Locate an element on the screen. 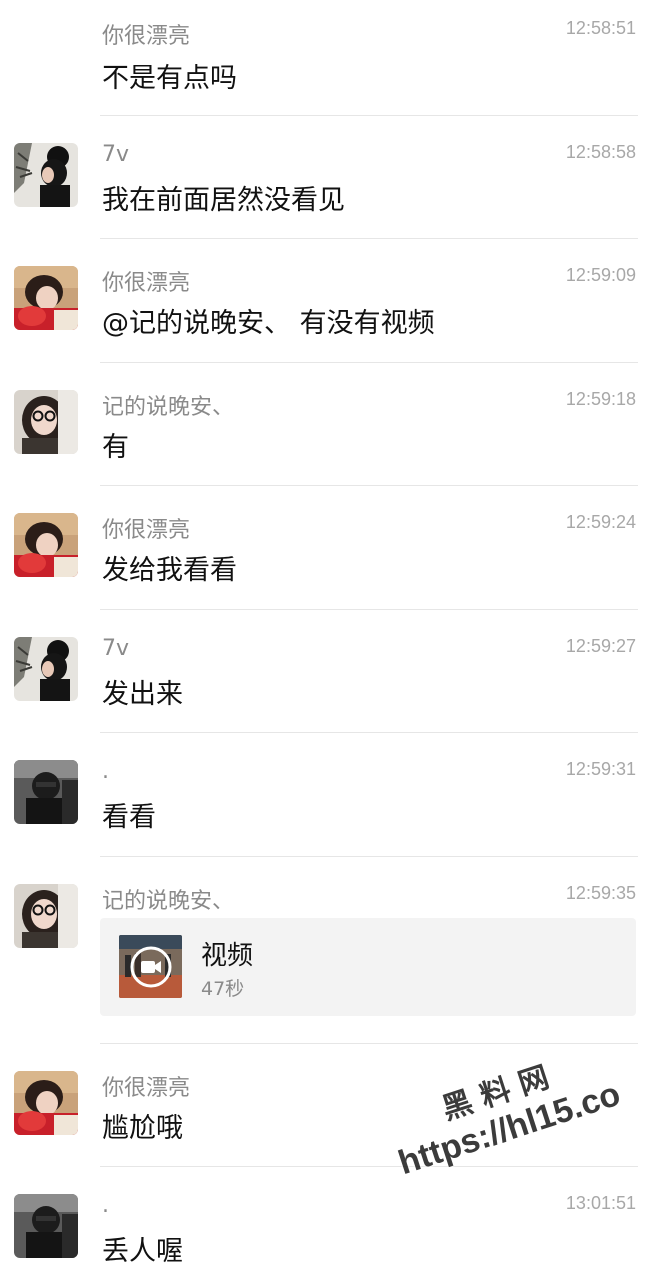 The width and height of the screenshot is (666, 1280). video-message-card: 视频 47秒 is located at coordinates (368, 967).